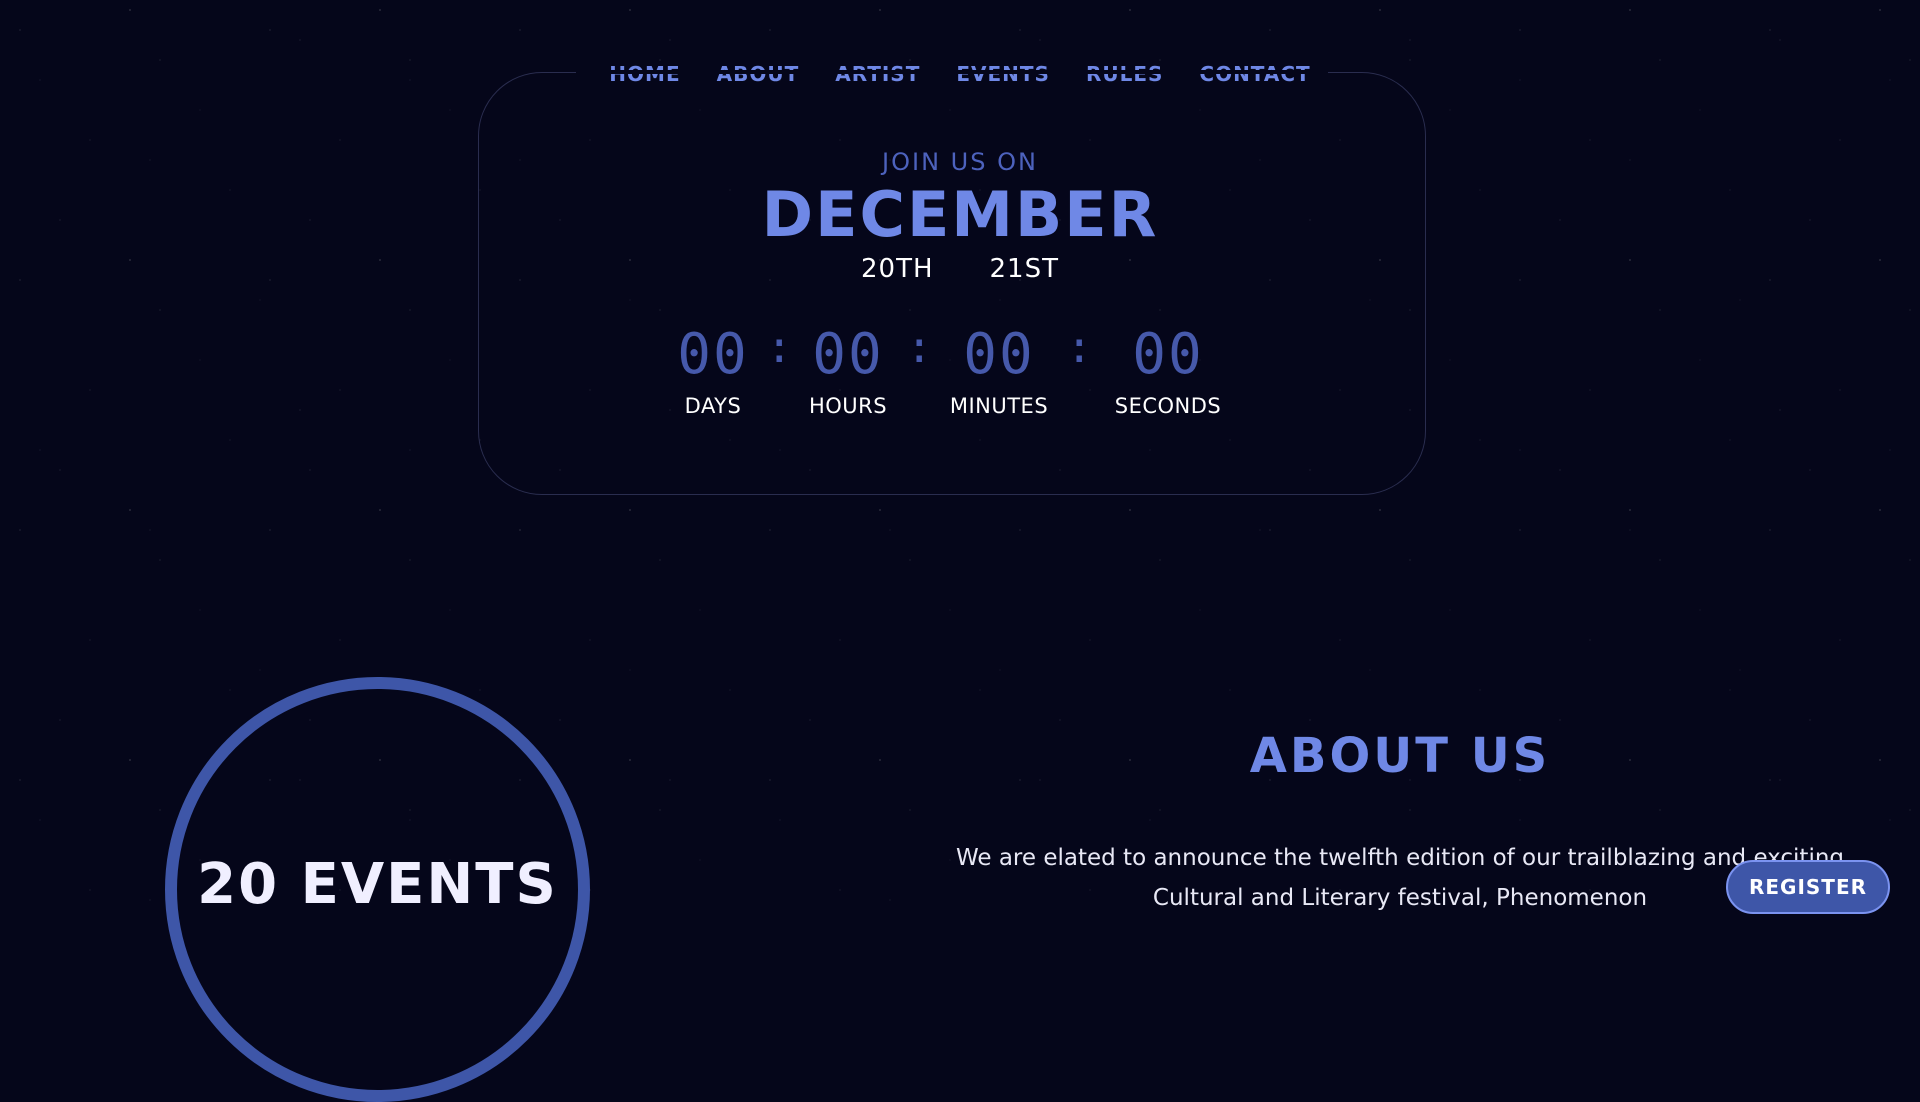 The width and height of the screenshot is (1920, 1102). Describe the element at coordinates (377, 884) in the screenshot. I see `events-count-text: 20 EVENTS` at that location.